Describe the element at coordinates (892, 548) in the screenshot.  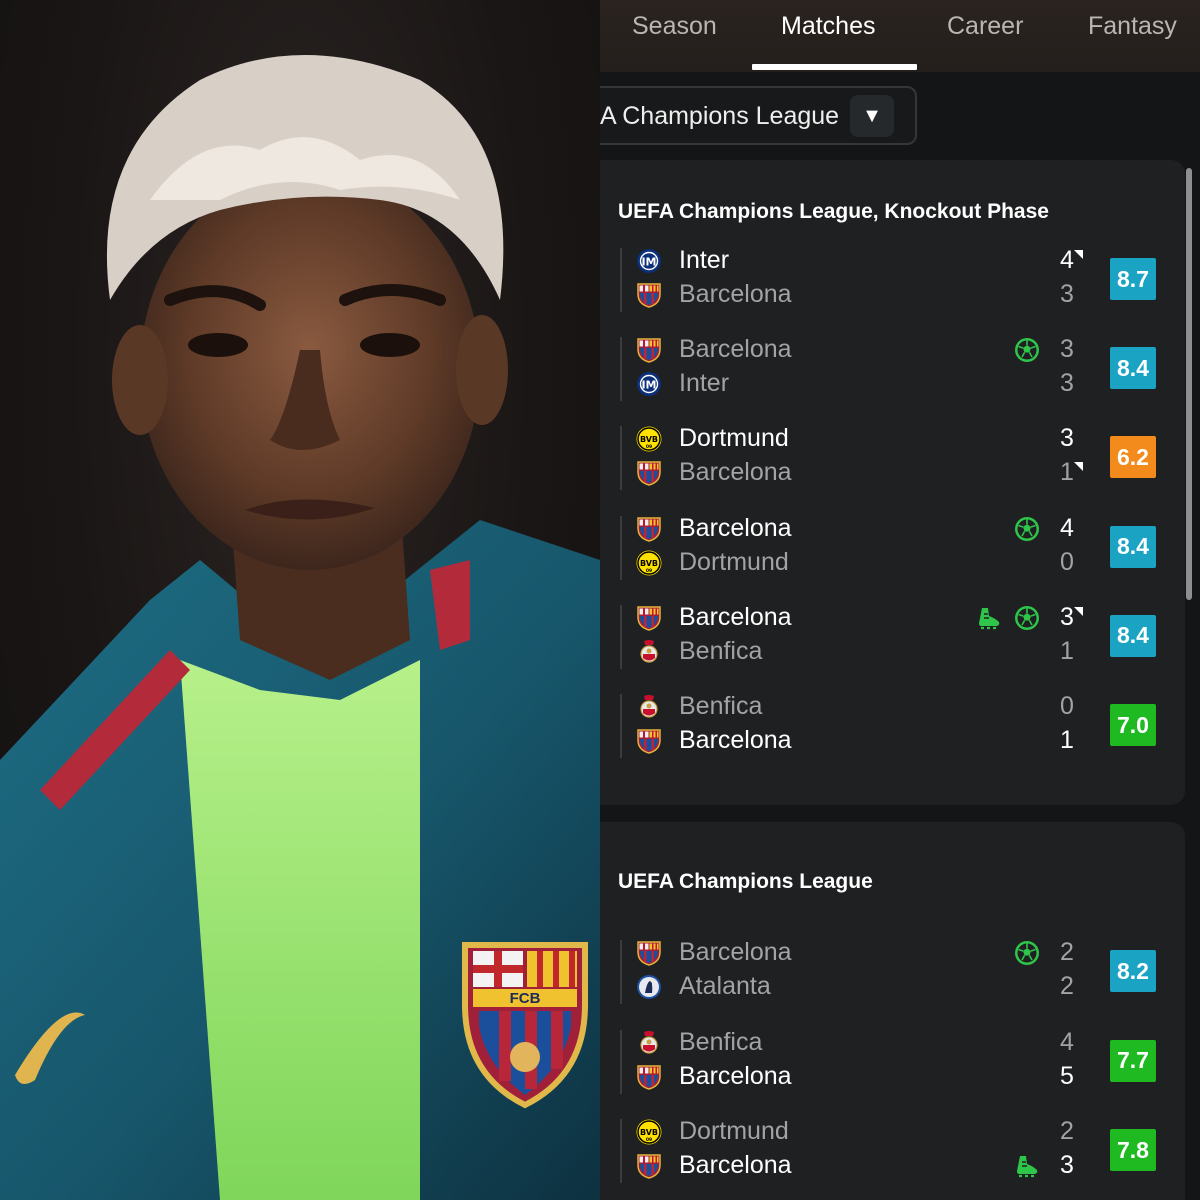
I see `match-row: Barcelona 4 BVB 09 Dortmund 0 8.4` at that location.